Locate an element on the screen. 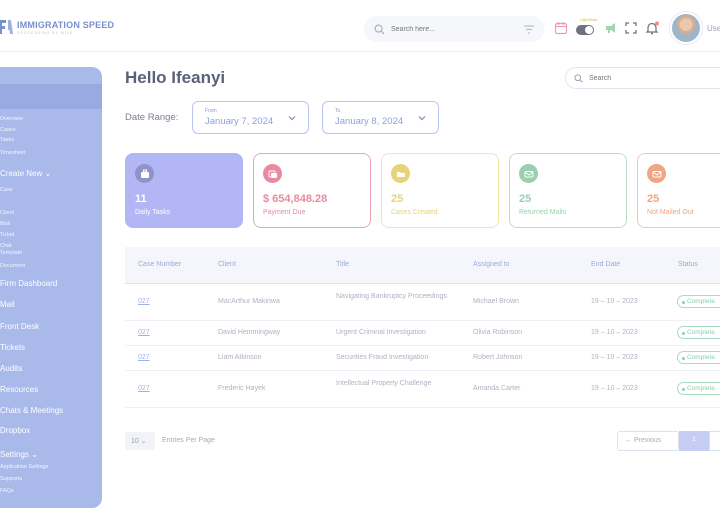 The height and width of the screenshot is (522, 720). sidebar-item: Settings ⌄ is located at coordinates (19, 454).